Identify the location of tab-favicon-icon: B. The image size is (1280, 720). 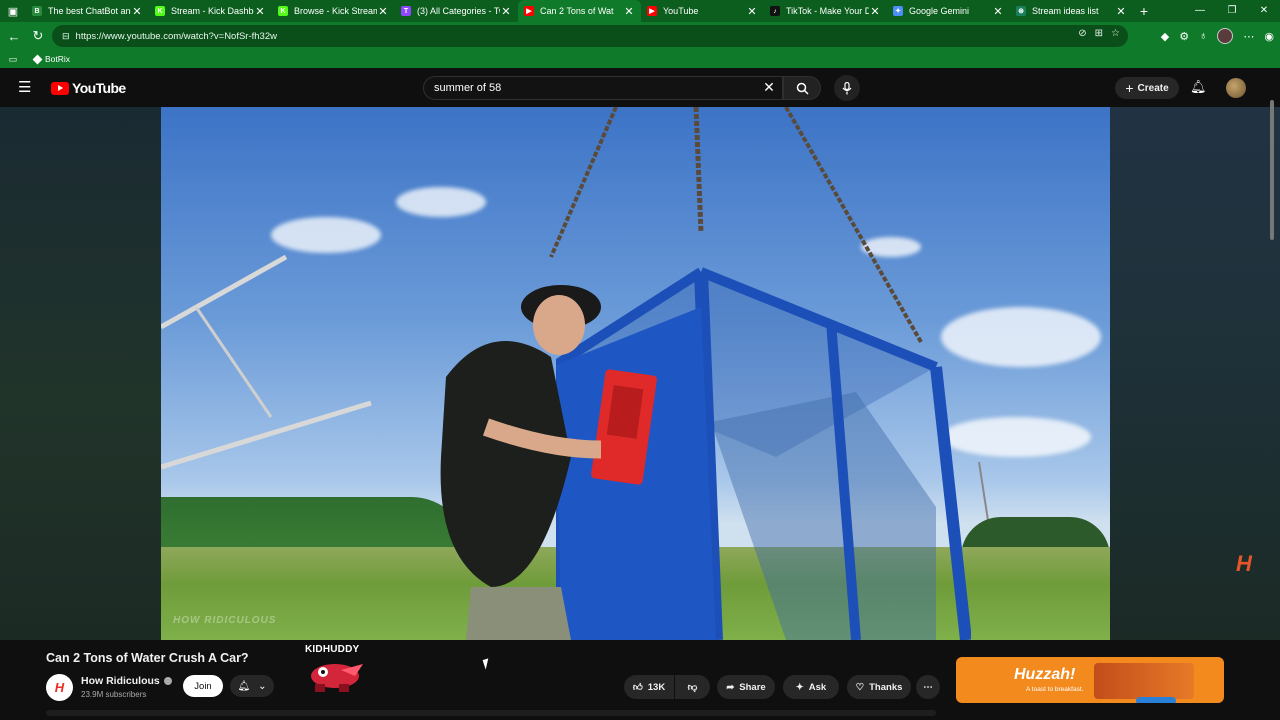
(37, 11).